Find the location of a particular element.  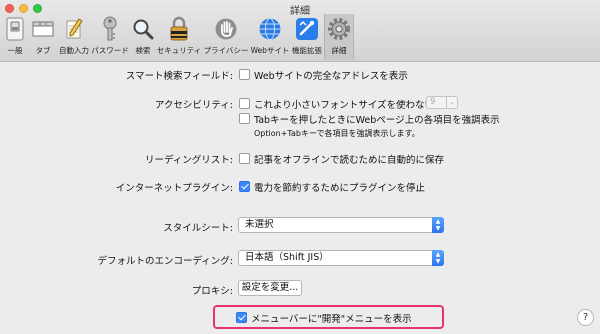

encoding-label: デフォルトのエンコーディング: is located at coordinates (165, 261).